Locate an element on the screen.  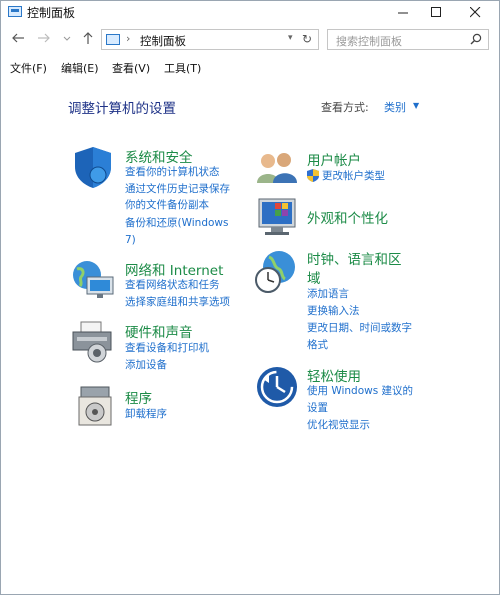
close-button is located at coordinates (475, 12).